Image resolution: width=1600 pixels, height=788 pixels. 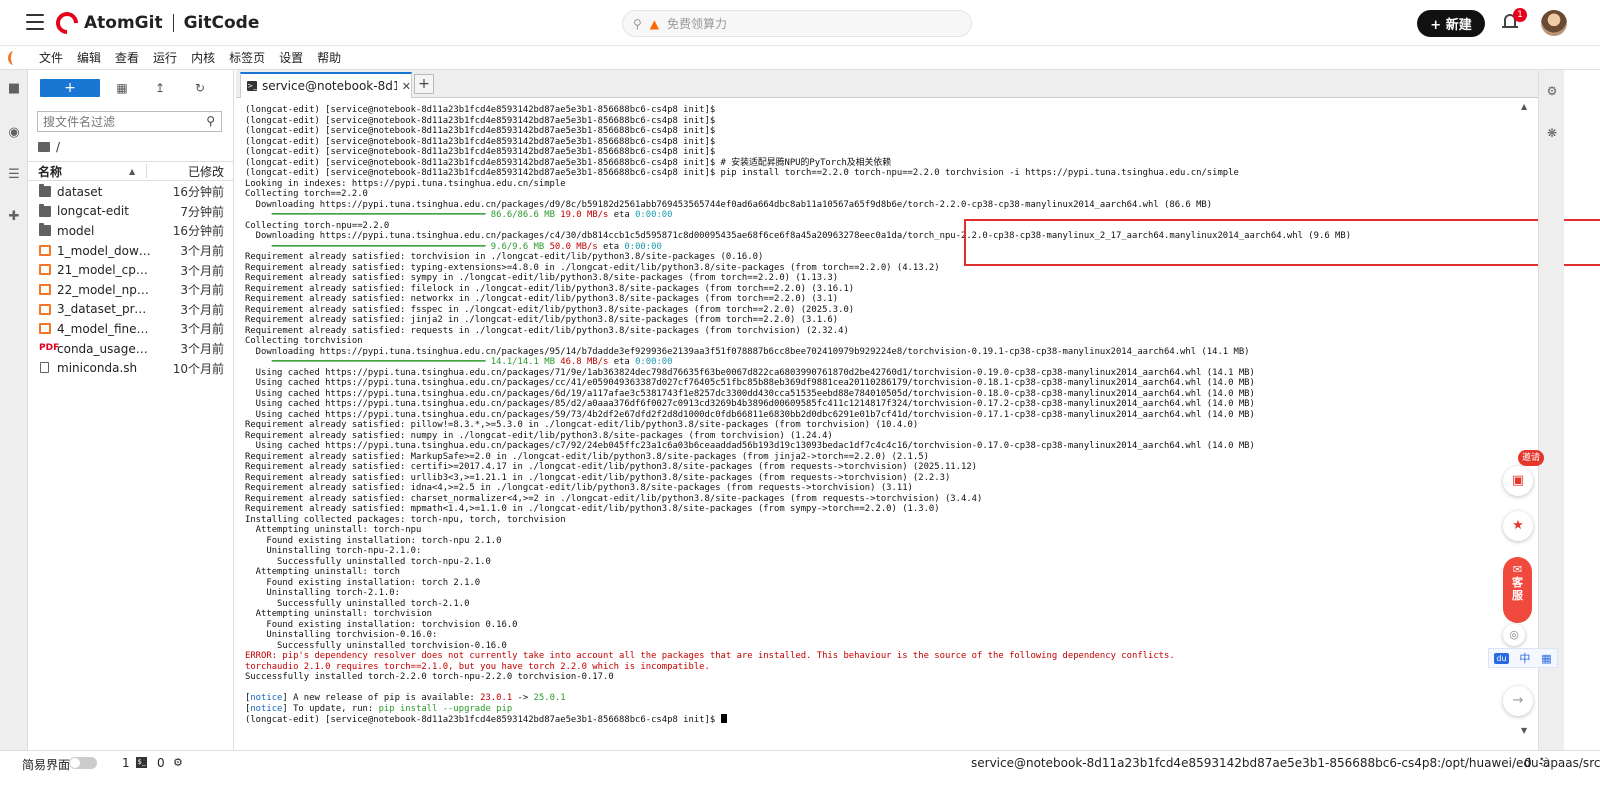 I want to click on arrow-right-icon: →, so click(x=1518, y=701).